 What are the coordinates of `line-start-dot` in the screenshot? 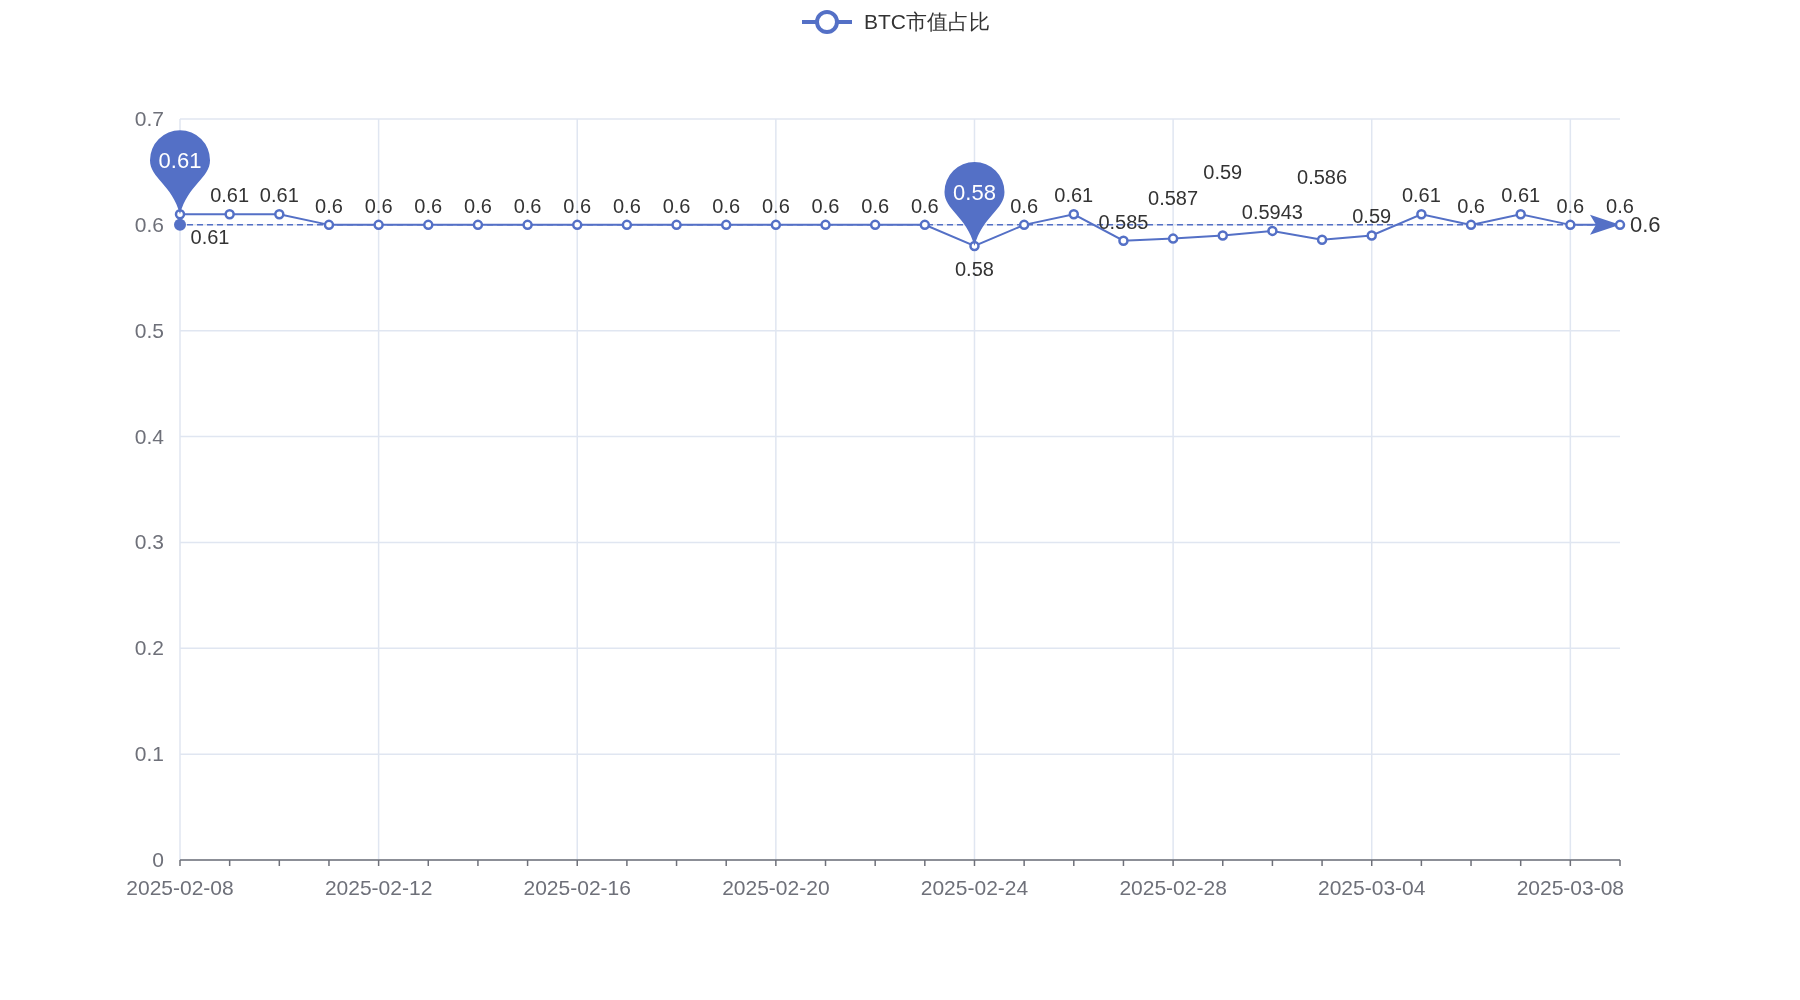 It's located at (180, 224).